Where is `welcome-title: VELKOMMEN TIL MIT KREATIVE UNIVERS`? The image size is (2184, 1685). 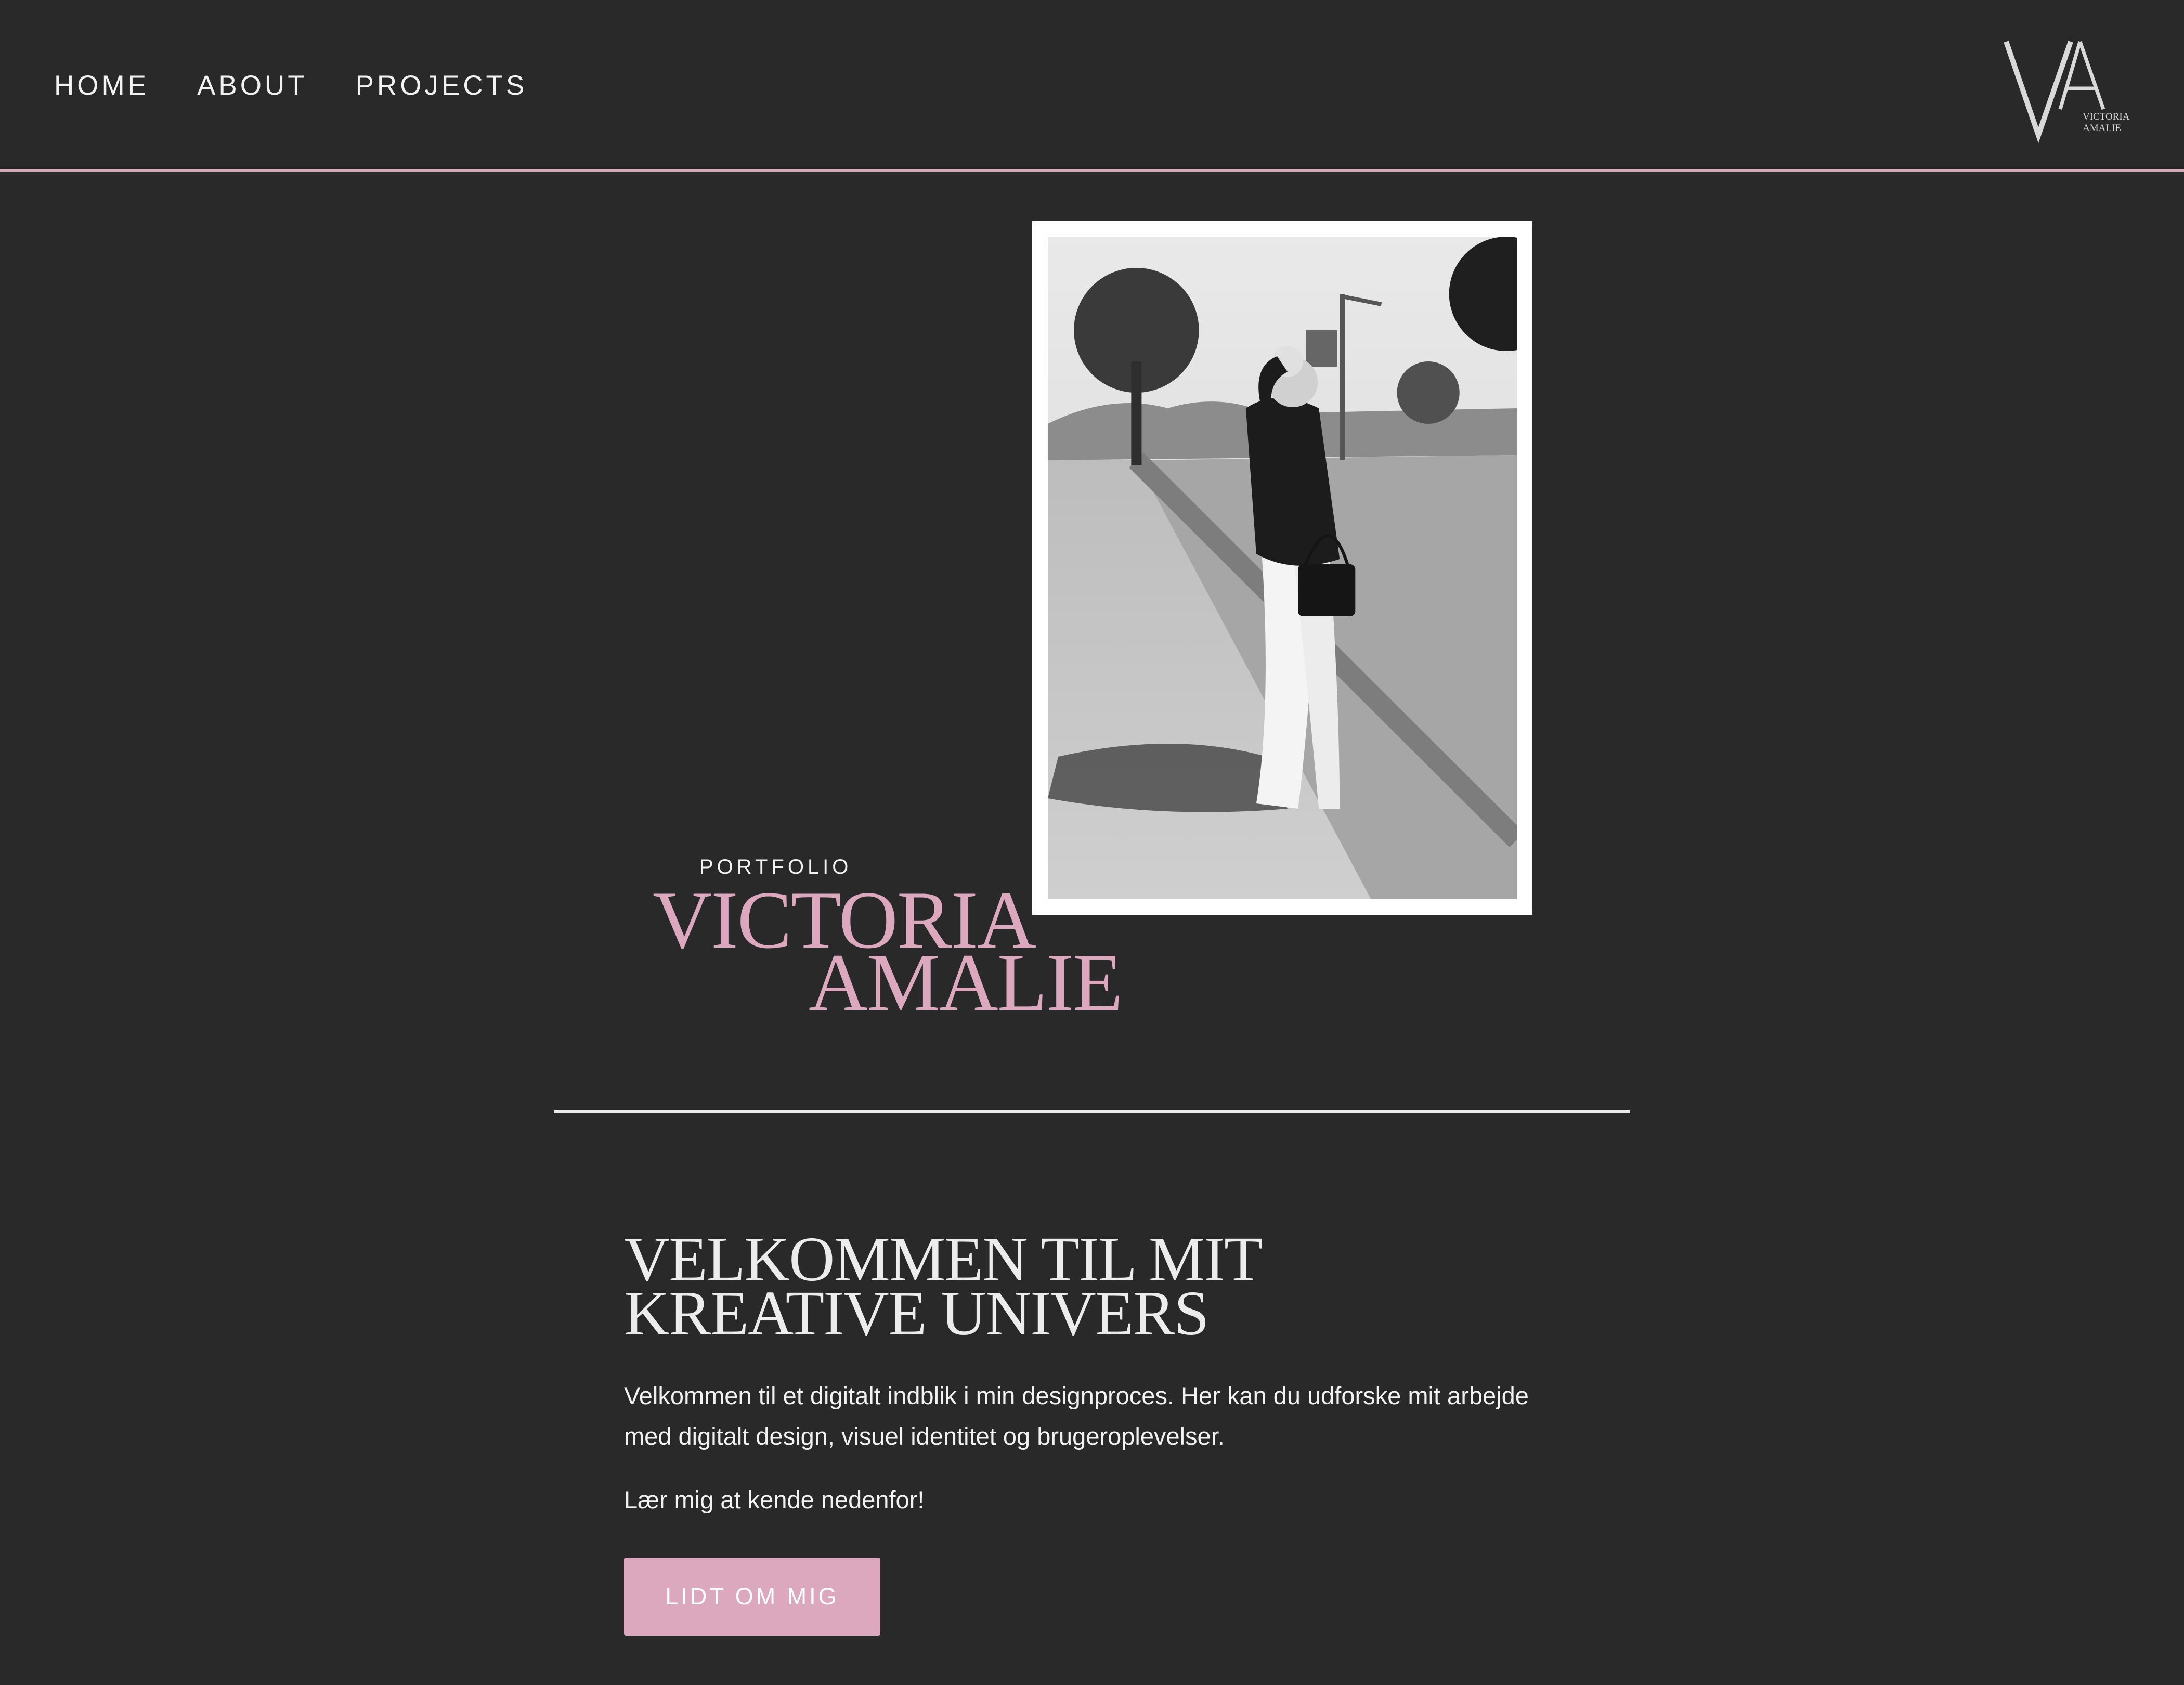 welcome-title: VELKOMMEN TIL MIT KREATIVE UNIVERS is located at coordinates (1118, 1288).